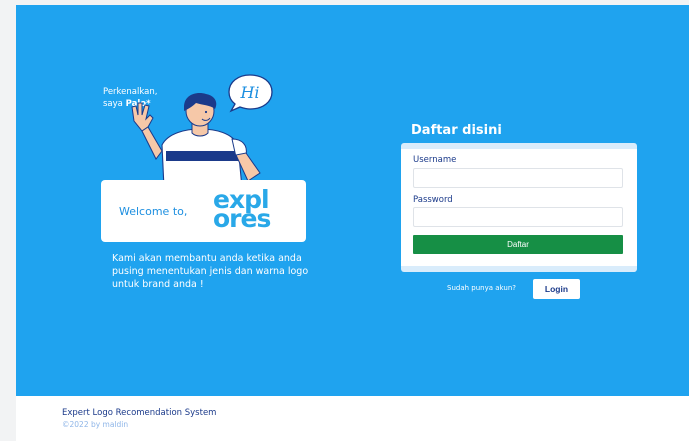 This screenshot has height=441, width=689. What do you see at coordinates (456, 130) in the screenshot?
I see `form-title: Daftar disini` at bounding box center [456, 130].